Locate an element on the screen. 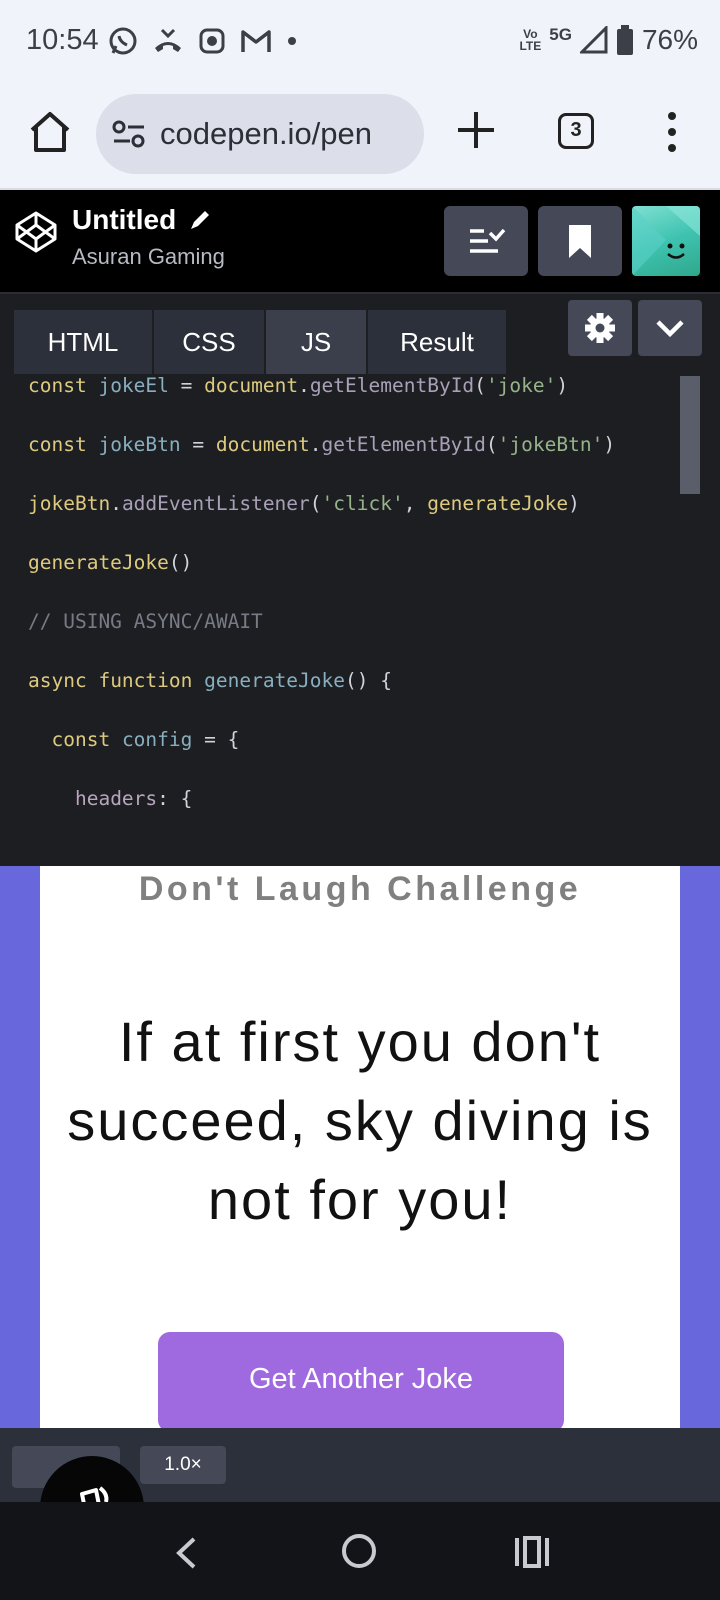 This screenshot has width=720, height=1600. bookmark-button is located at coordinates (580, 241).